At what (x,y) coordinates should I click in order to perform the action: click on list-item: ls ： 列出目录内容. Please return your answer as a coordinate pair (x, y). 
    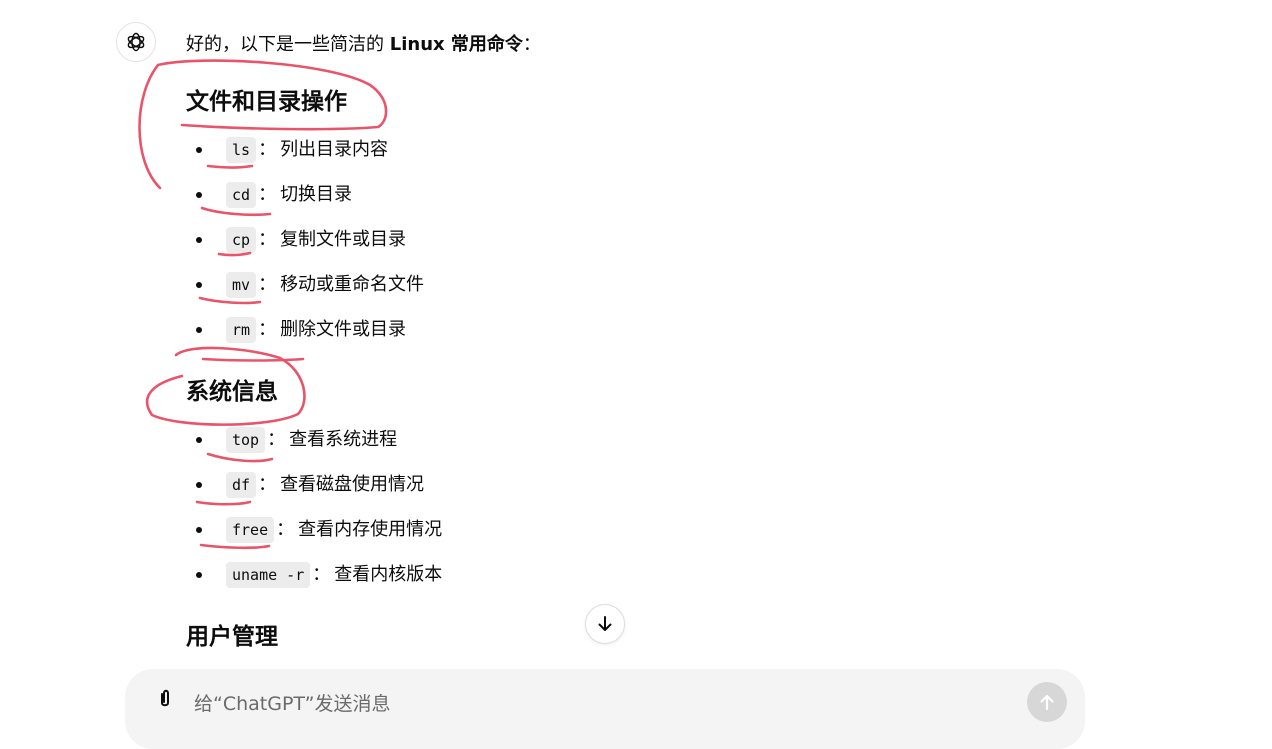
    Looking at the image, I should click on (292, 150).